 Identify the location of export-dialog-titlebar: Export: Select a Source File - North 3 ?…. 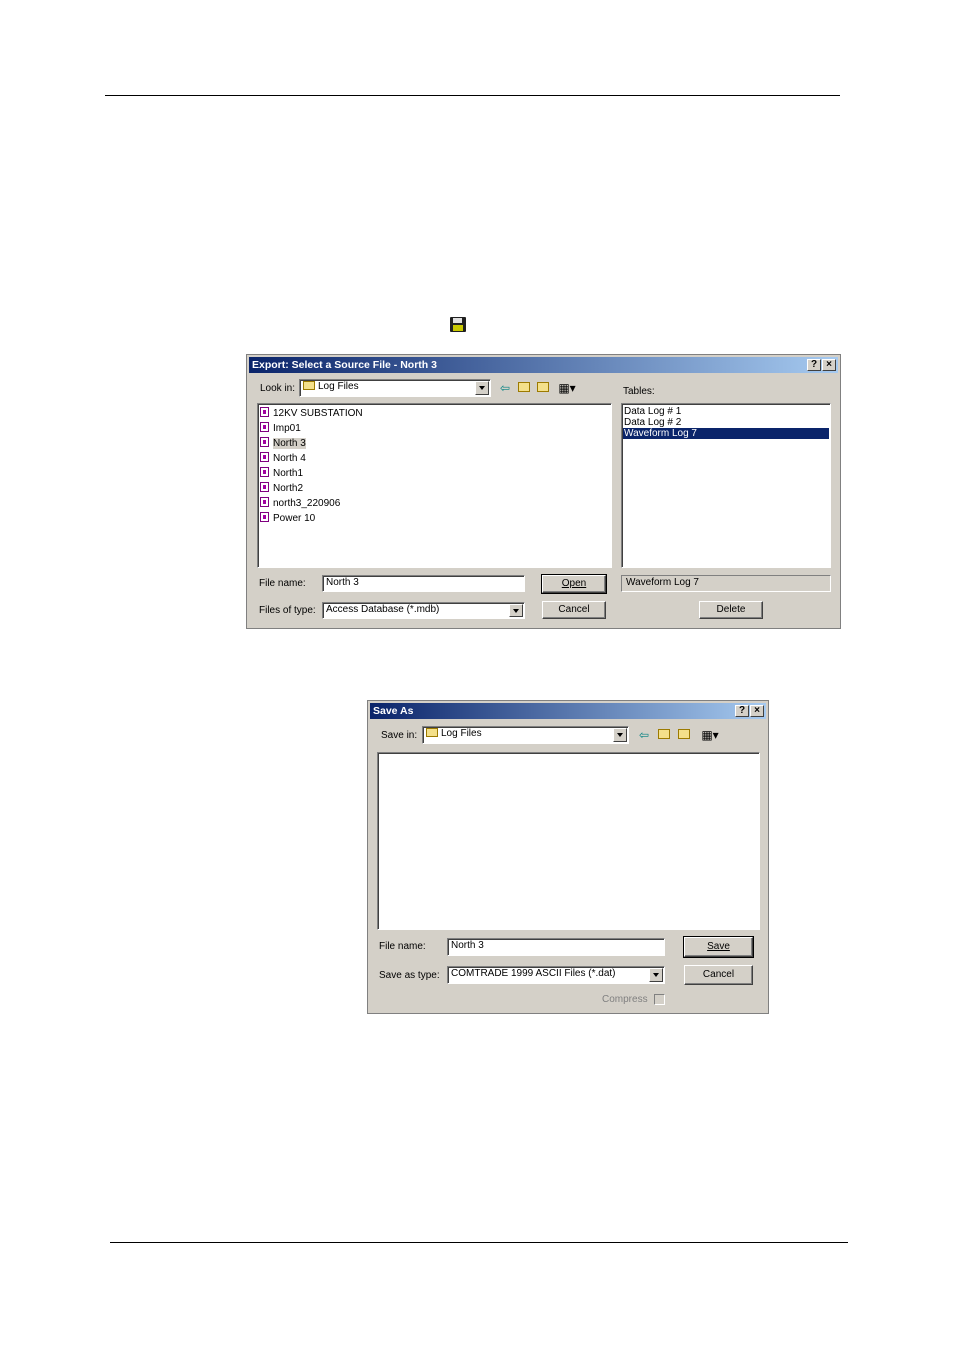
(543, 365).